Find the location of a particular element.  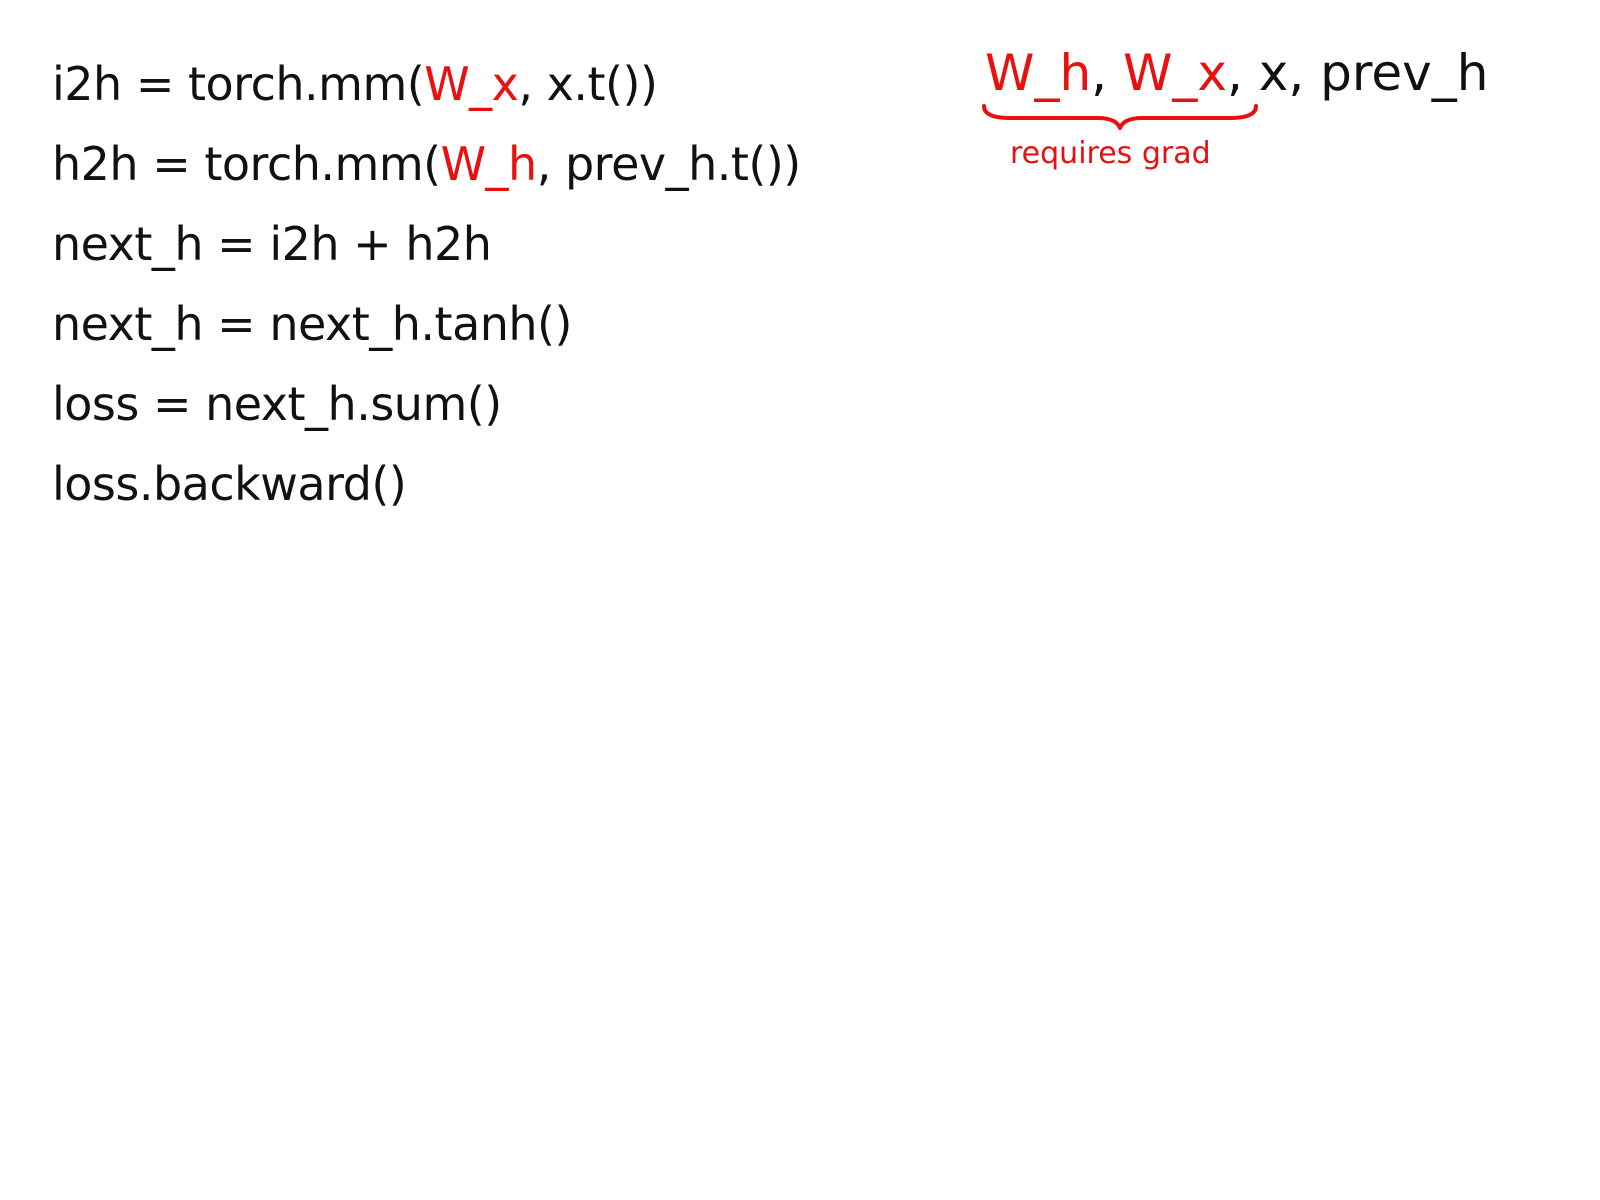

variables-line: W_h, W_x, x, prev_h is located at coordinates (1236, 73).